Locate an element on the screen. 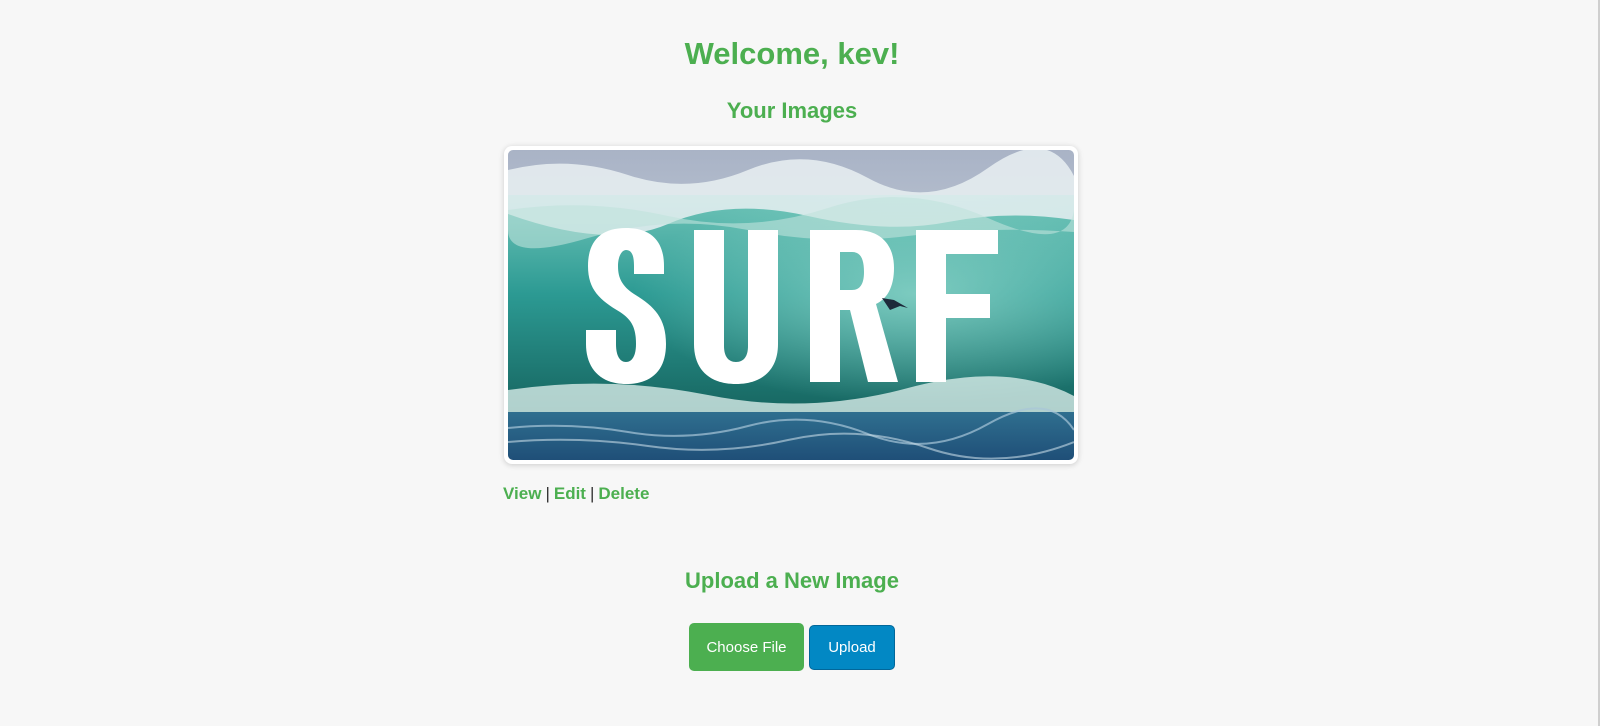  view-link: View is located at coordinates (522, 493).